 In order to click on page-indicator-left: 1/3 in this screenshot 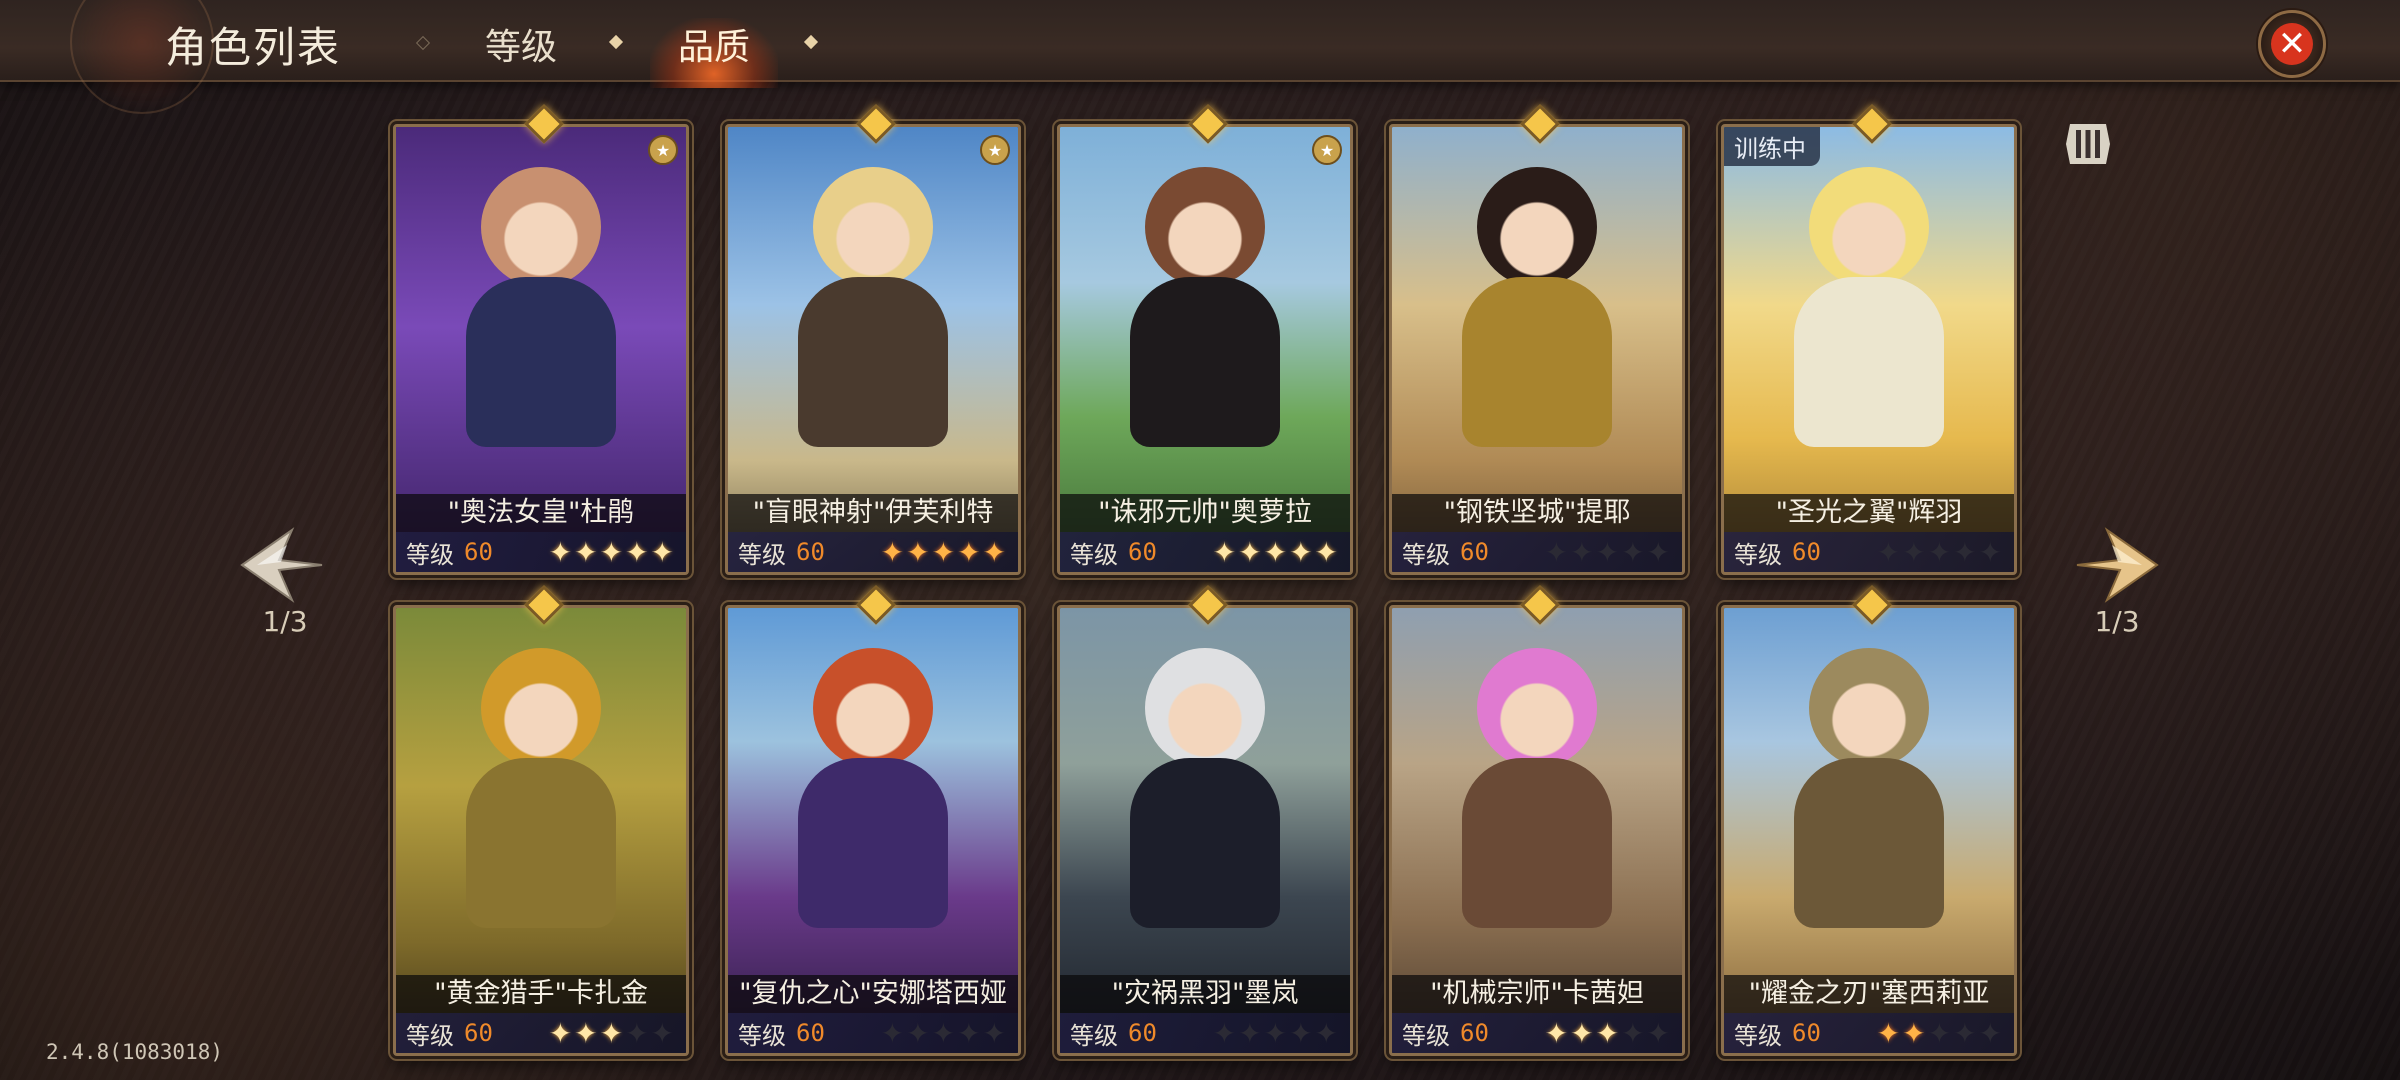, I will do `click(285, 621)`.